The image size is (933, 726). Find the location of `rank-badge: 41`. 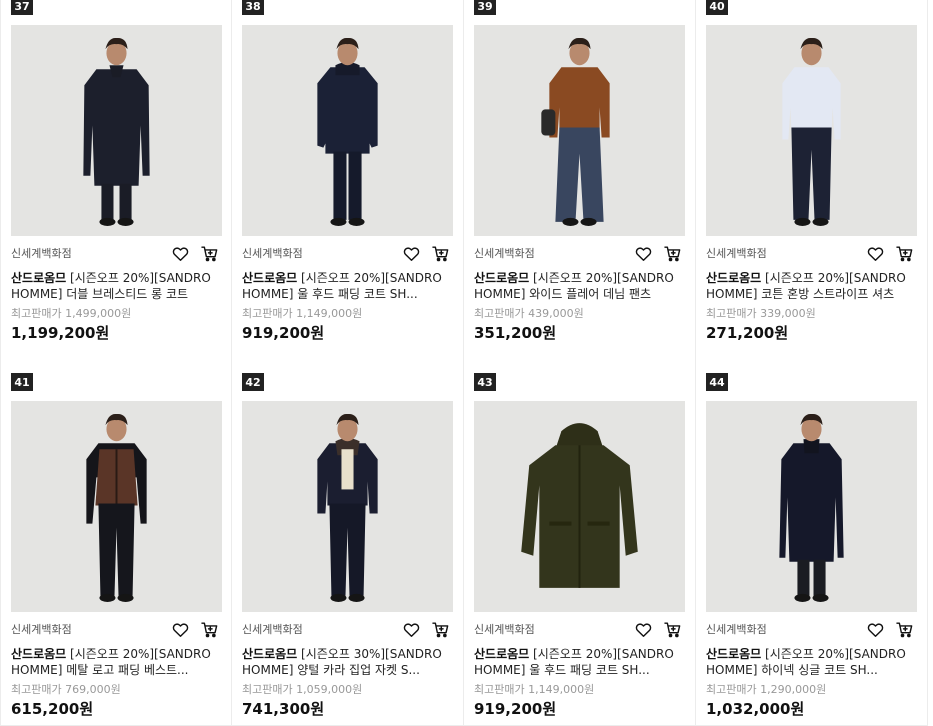

rank-badge: 41 is located at coordinates (22, 382).